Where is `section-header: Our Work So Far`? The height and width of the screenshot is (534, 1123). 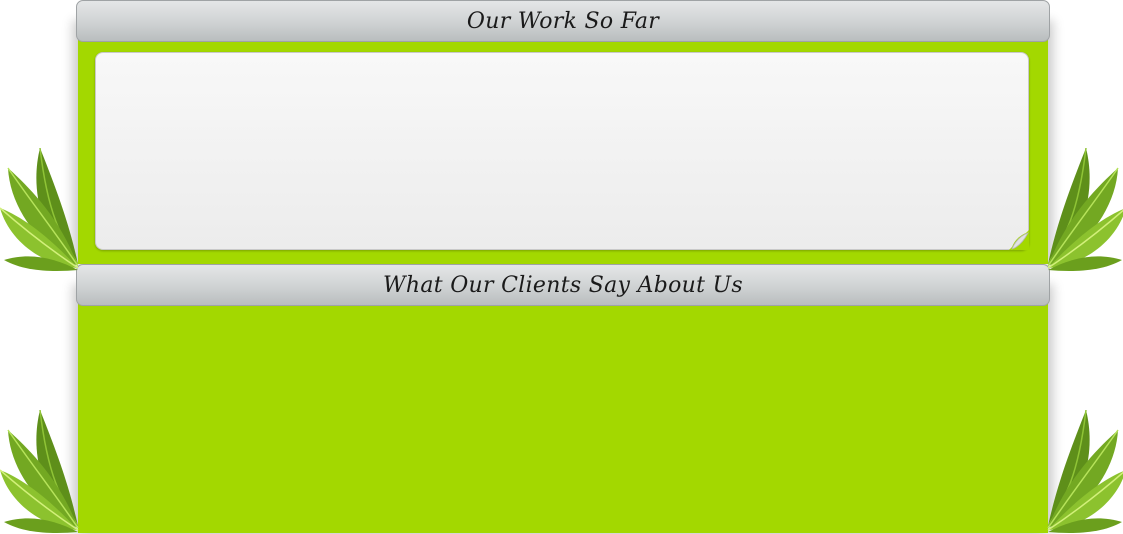
section-header: Our Work So Far is located at coordinates (563, 21).